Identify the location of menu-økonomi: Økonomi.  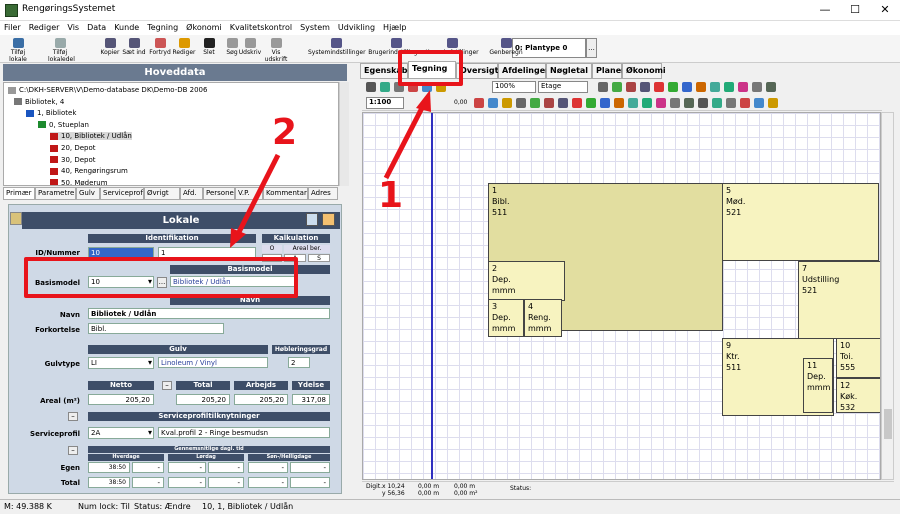
(204, 28).